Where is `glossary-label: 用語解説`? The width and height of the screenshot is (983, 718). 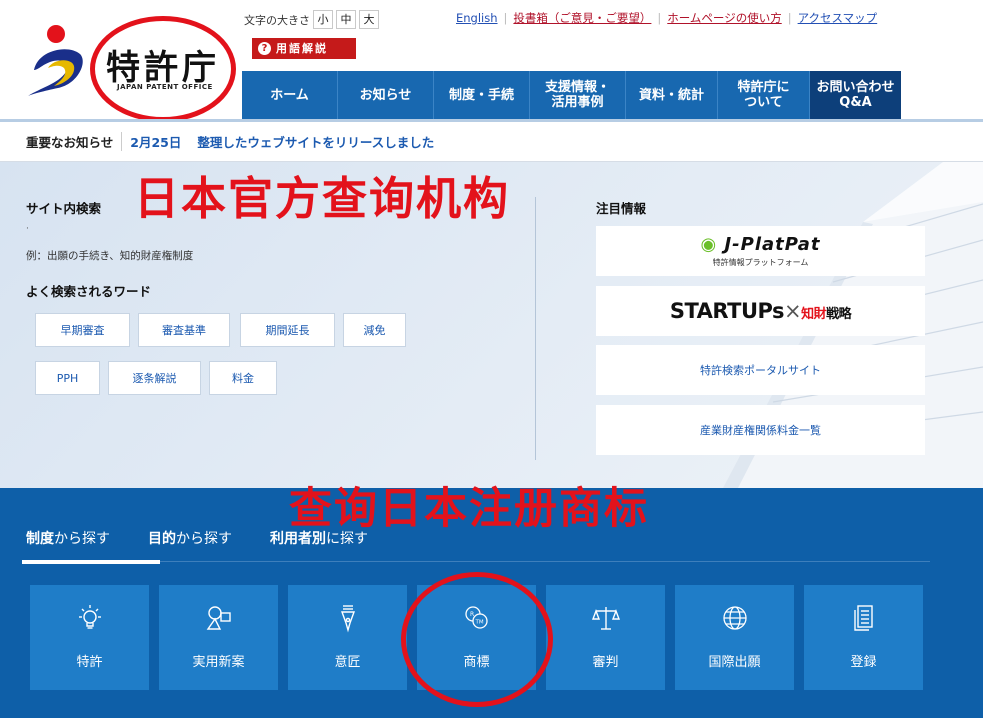 glossary-label: 用語解説 is located at coordinates (302, 48).